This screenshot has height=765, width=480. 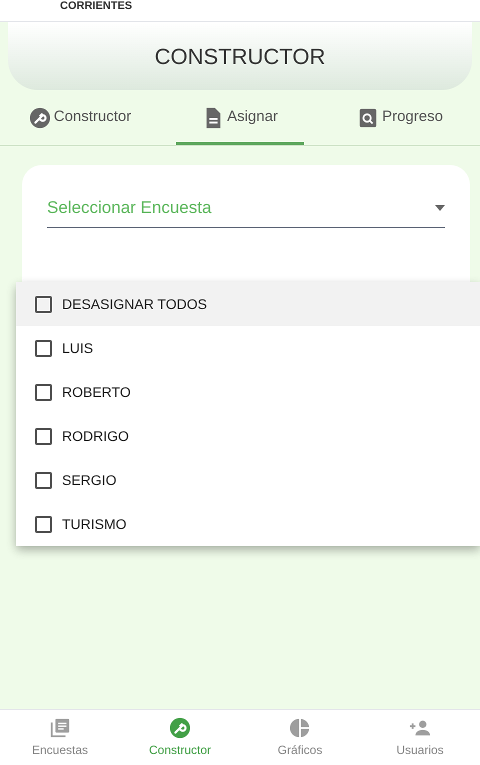 I want to click on page-title: CONSTRUCTOR, so click(x=240, y=56).